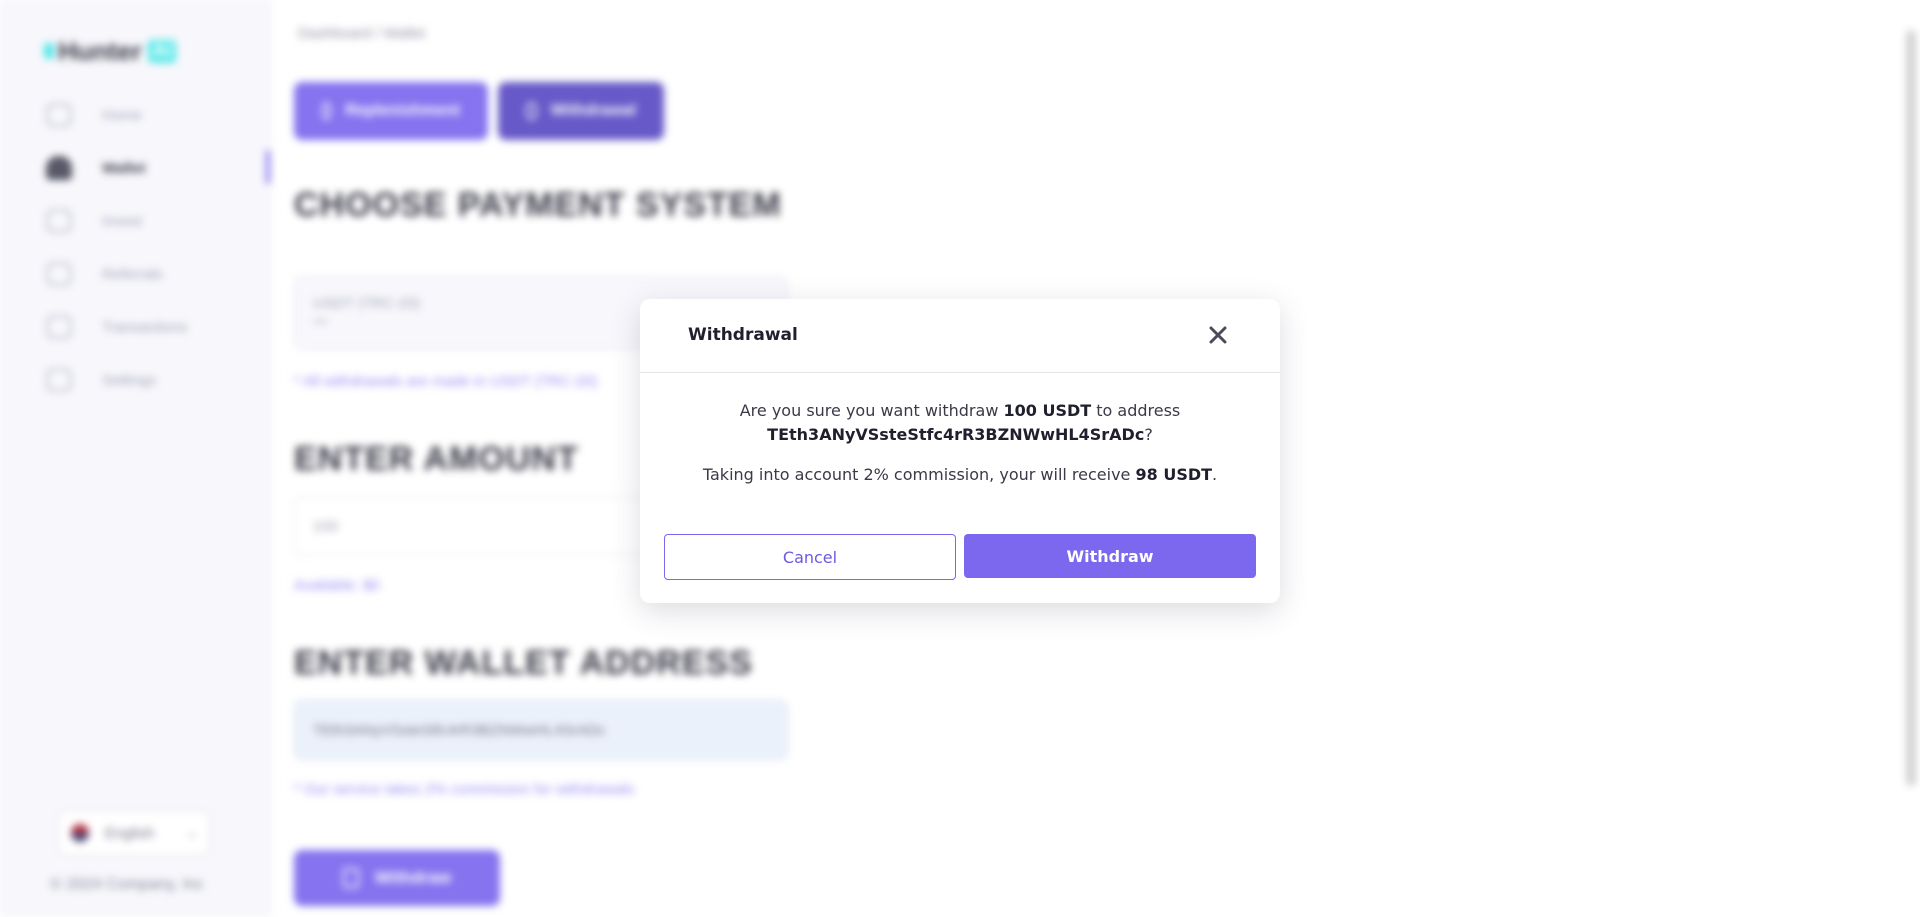 The height and width of the screenshot is (917, 1920). I want to click on modal-header: Withdrawal, so click(960, 336).